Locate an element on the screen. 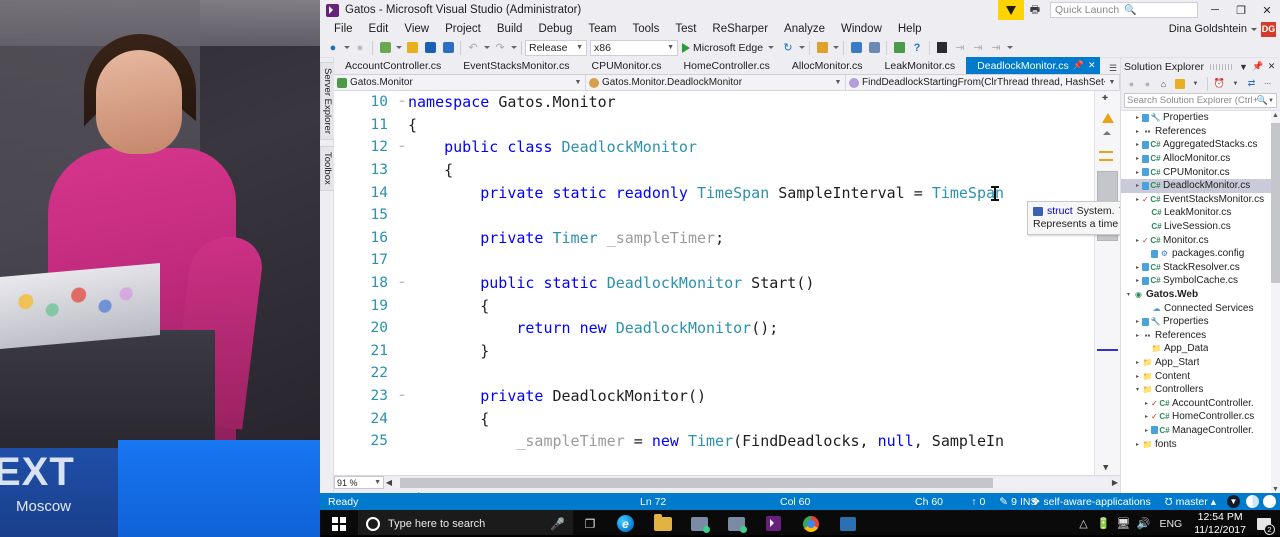  show-all-files-dropdown-icon: ▼ is located at coordinates (1195, 83).